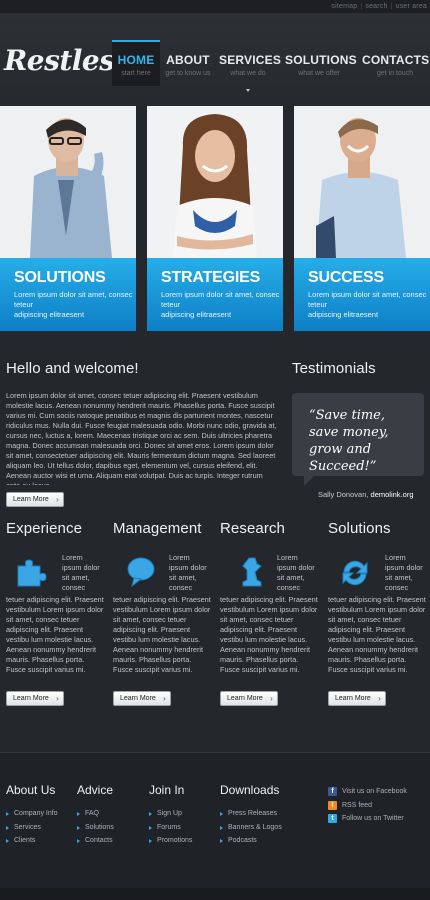 The image size is (430, 900). I want to click on banner-photo-man-smiling, so click(362, 182).